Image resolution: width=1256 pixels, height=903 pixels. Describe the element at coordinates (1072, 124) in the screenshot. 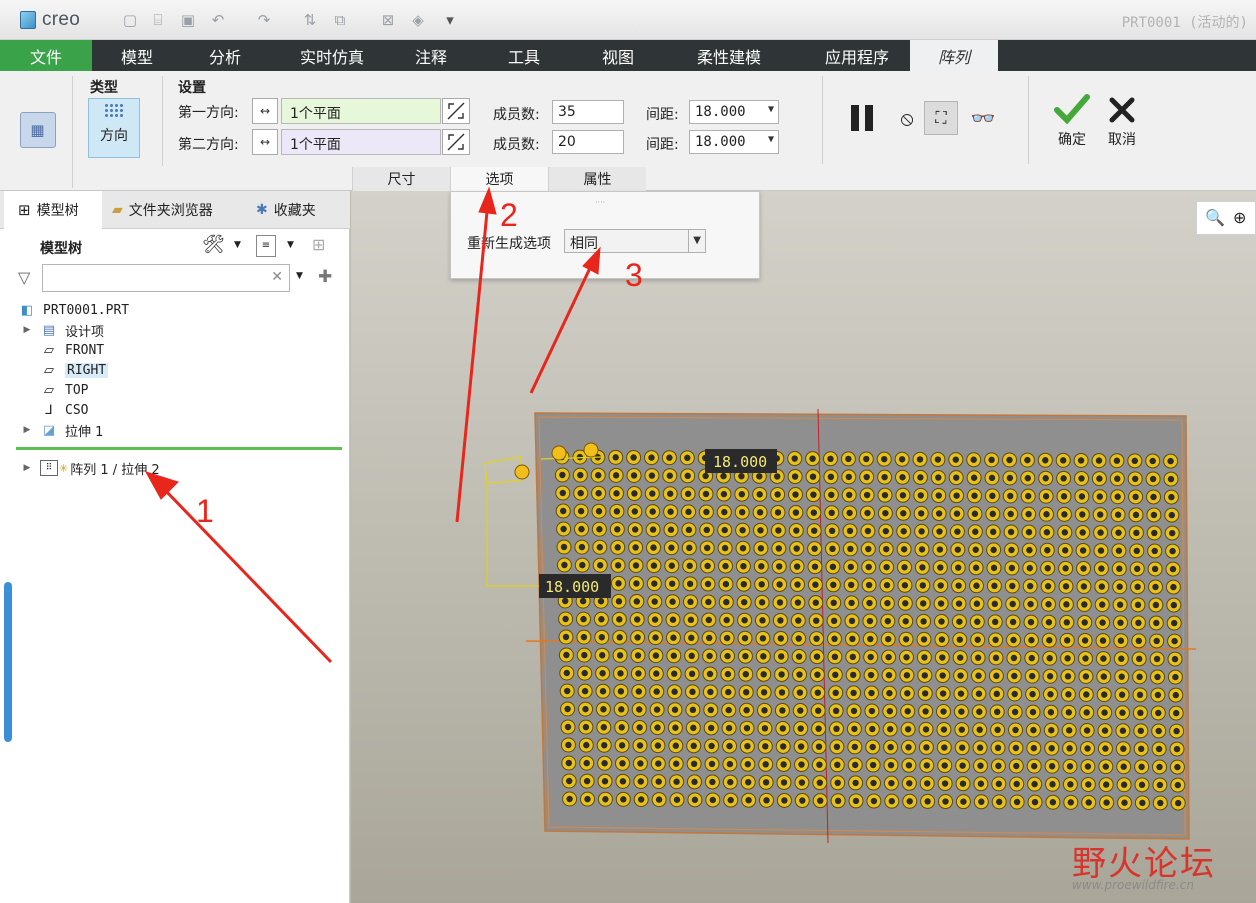

I see `ok-button: 确定` at that location.